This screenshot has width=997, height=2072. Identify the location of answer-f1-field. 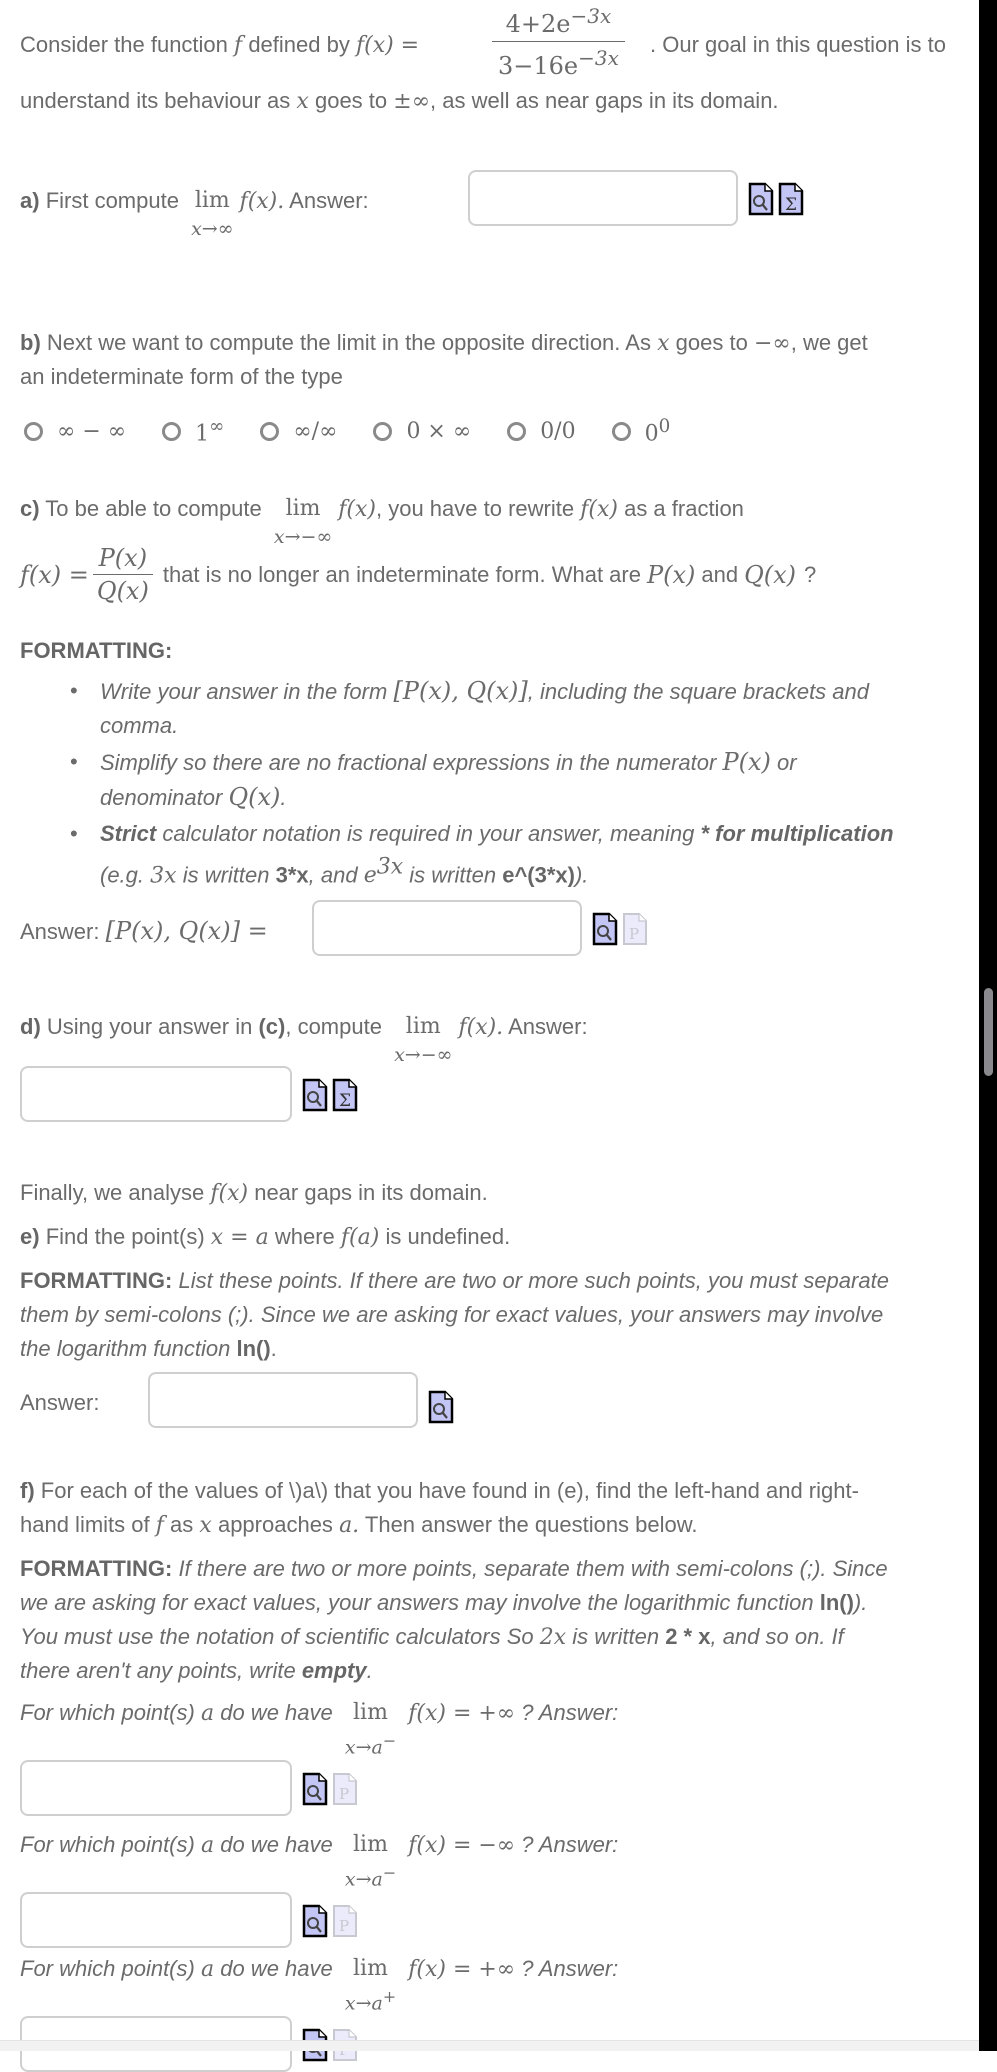
(156, 1788).